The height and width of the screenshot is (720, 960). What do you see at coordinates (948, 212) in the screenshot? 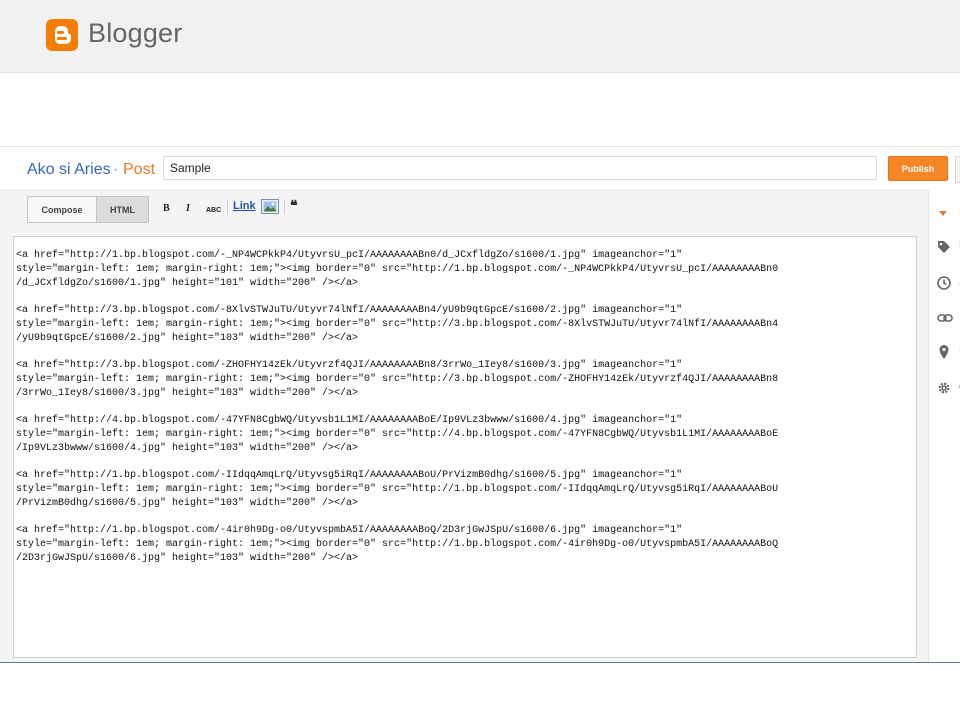
I see `sidebar-item-post-settings: P` at bounding box center [948, 212].